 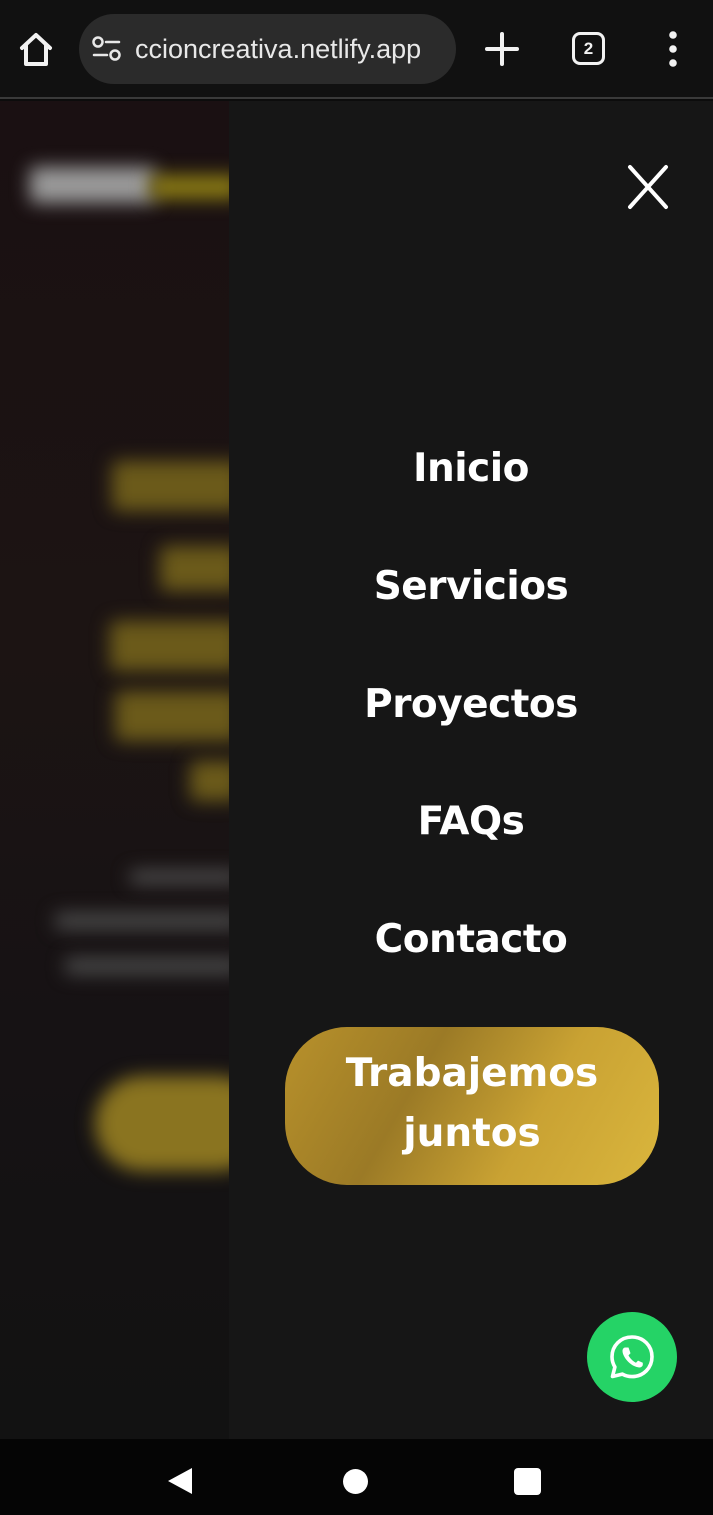 I want to click on whatsapp-button, so click(x=632, y=1357).